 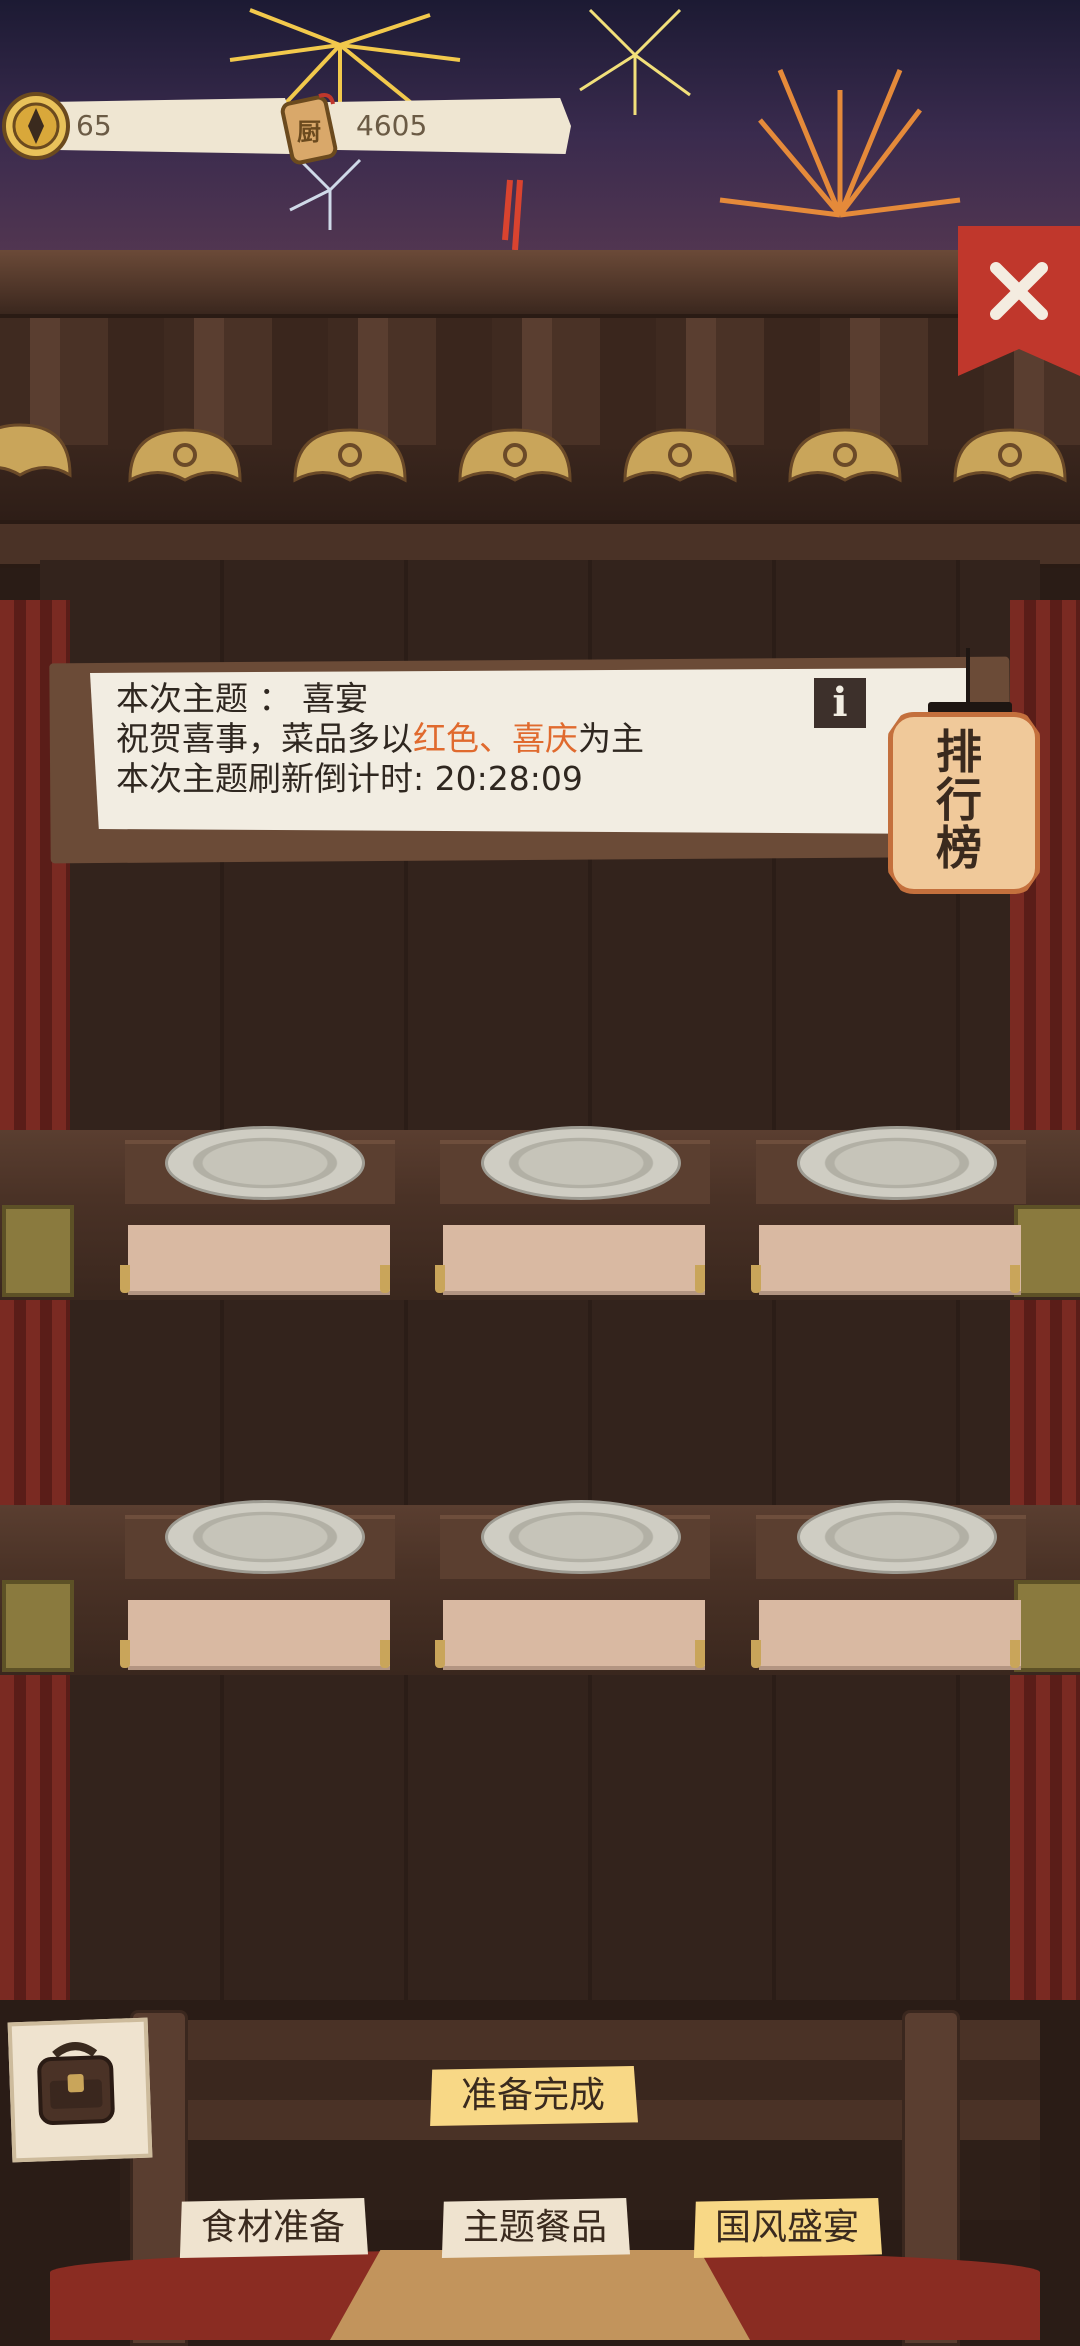 I want to click on ready-button: 准备完成, so click(x=534, y=2096).